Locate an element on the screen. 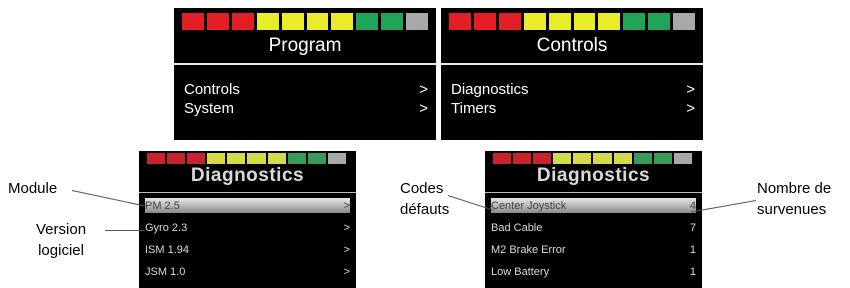  menu-item-module-pm: PM 2.5 > is located at coordinates (247, 205).